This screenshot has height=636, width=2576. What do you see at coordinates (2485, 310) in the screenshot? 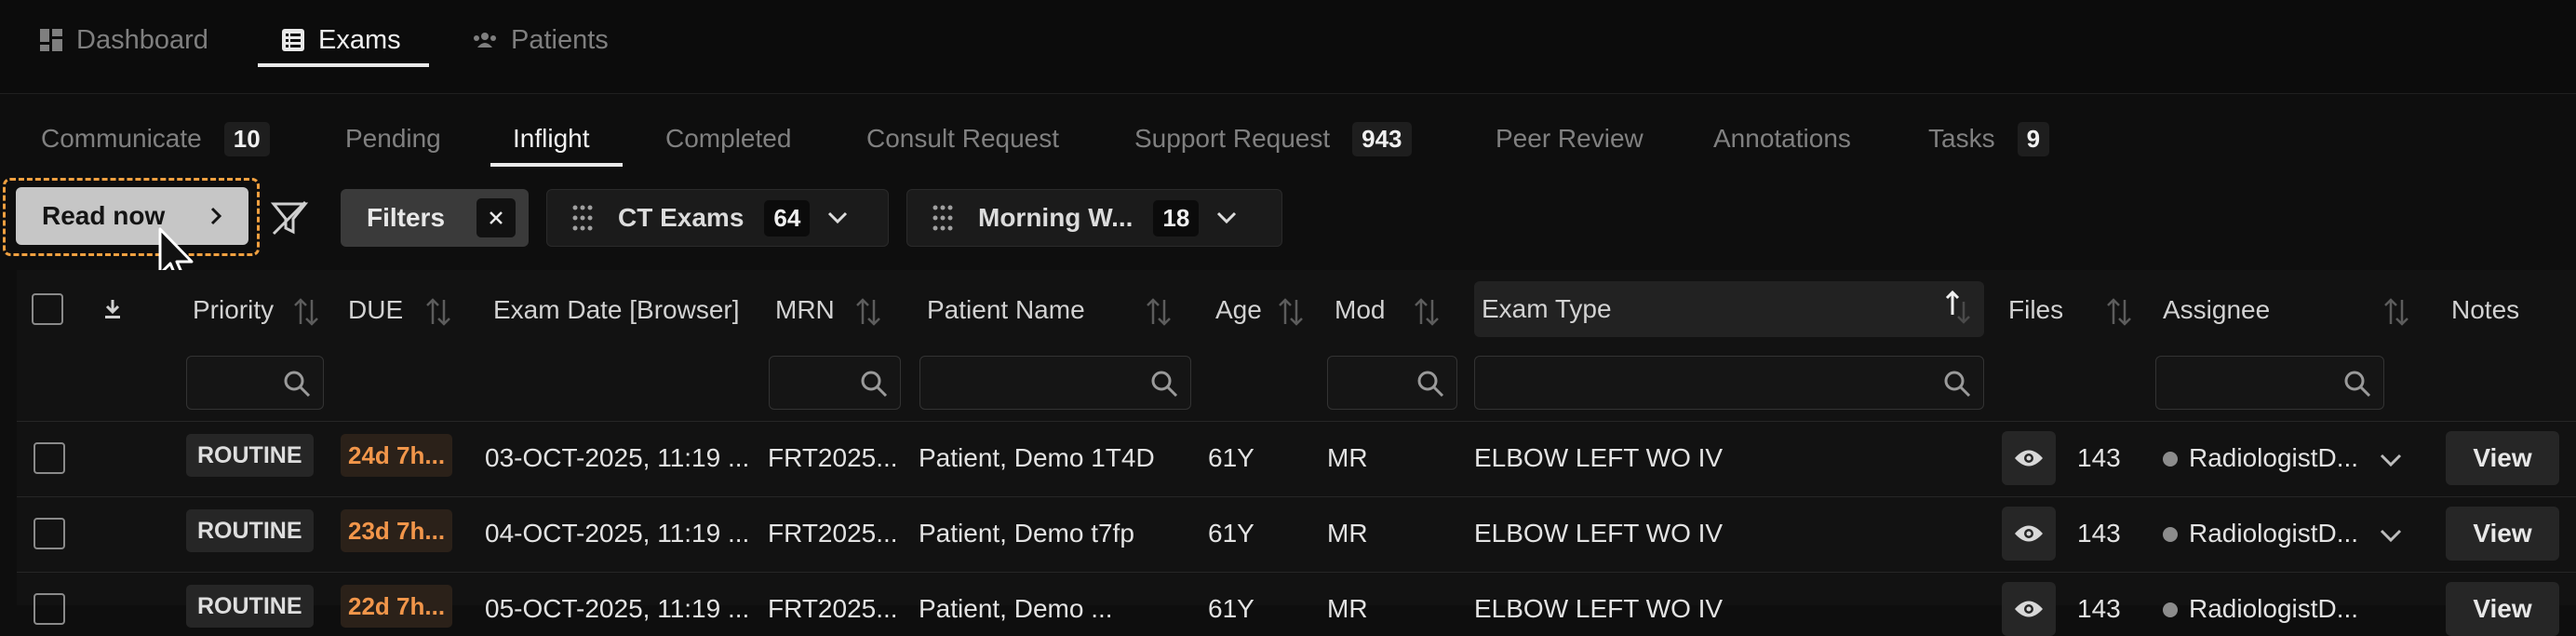
I see `col-notes: Notes` at bounding box center [2485, 310].